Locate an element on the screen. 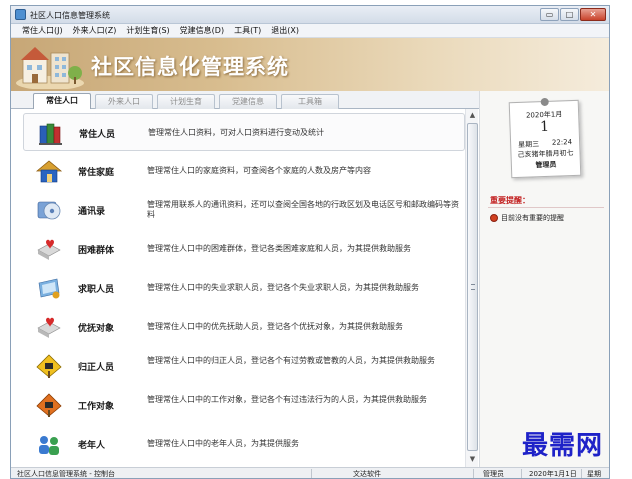  reminder-divider is located at coordinates (546, 207).